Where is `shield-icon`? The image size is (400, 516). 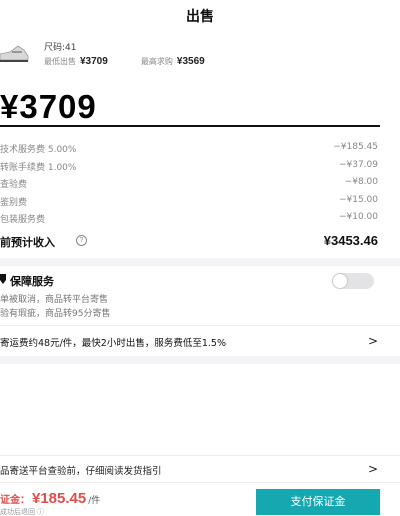 shield-icon is located at coordinates (3, 279).